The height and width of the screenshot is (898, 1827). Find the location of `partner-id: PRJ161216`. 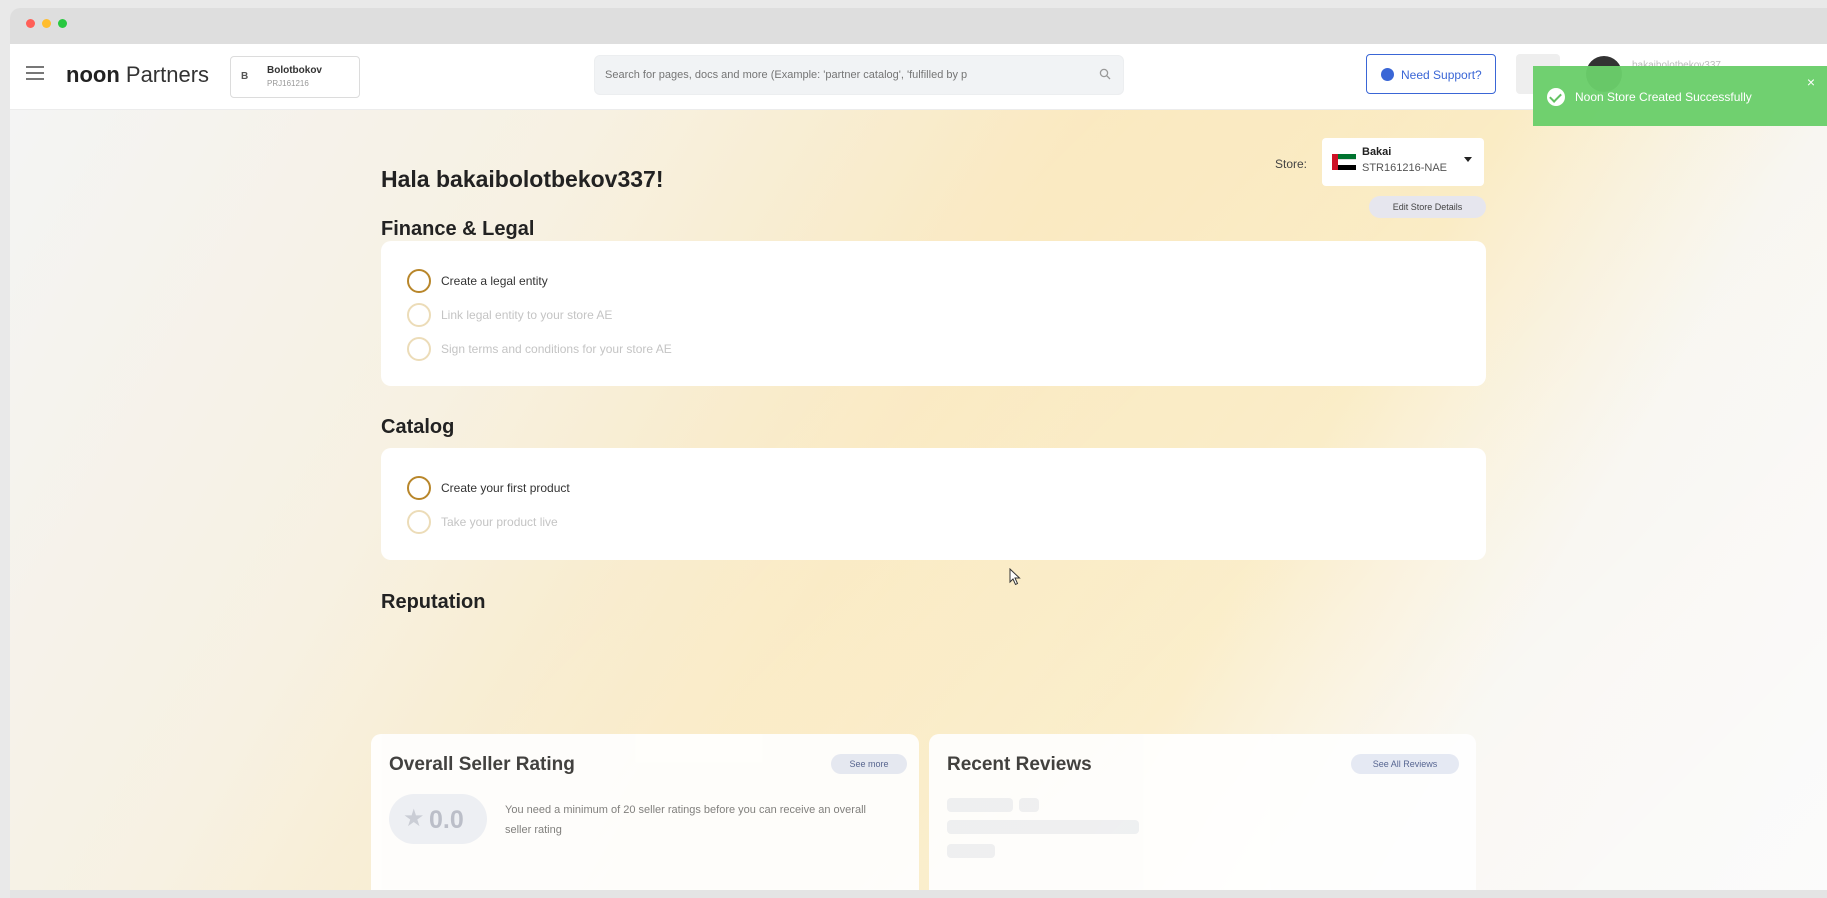

partner-id: PRJ161216 is located at coordinates (288, 83).